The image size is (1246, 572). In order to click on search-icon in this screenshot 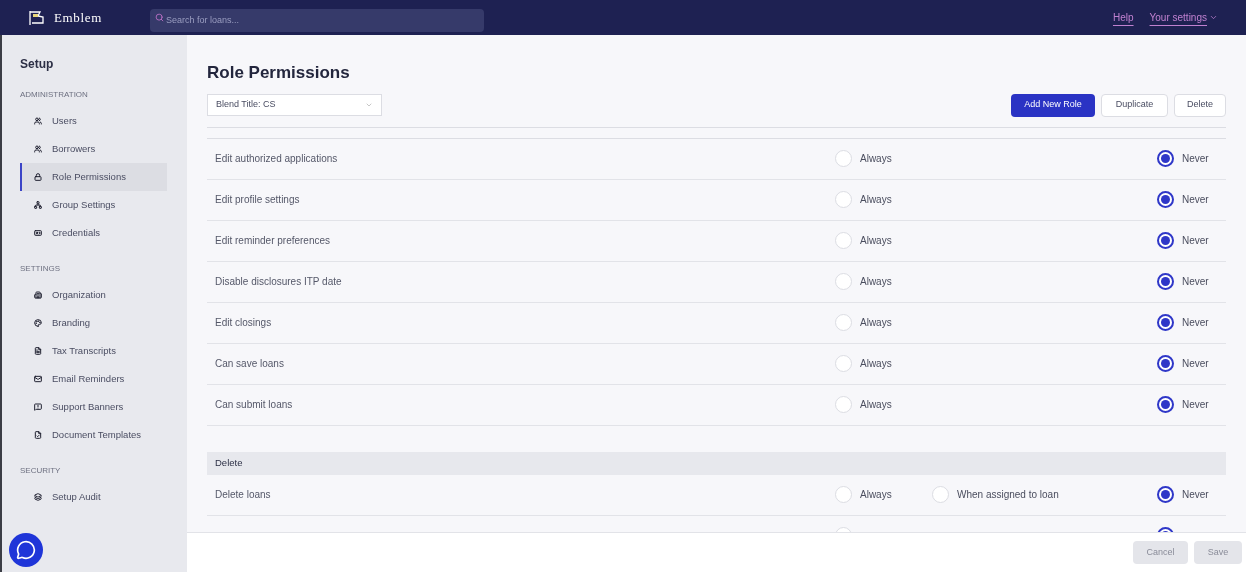, I will do `click(159, 17)`.